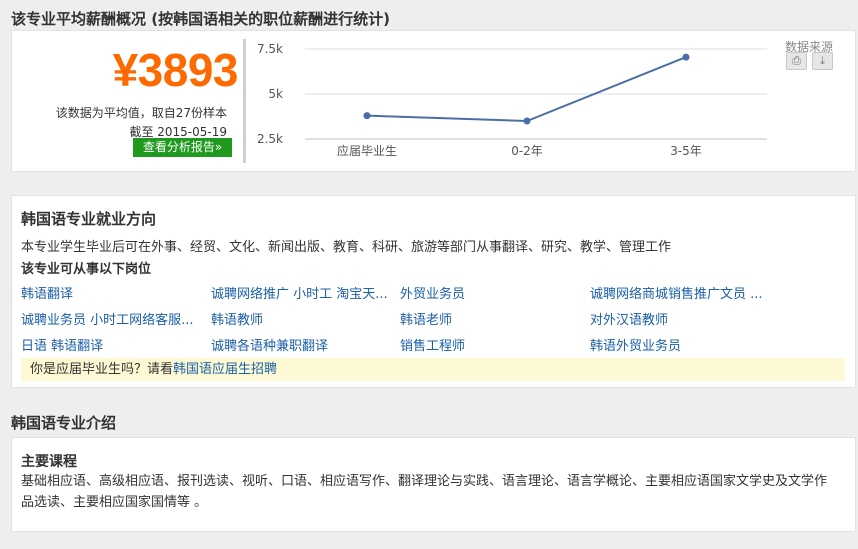 The width and height of the screenshot is (858, 549). What do you see at coordinates (270, 49) in the screenshot?
I see `y-tick-label: 7.5k` at bounding box center [270, 49].